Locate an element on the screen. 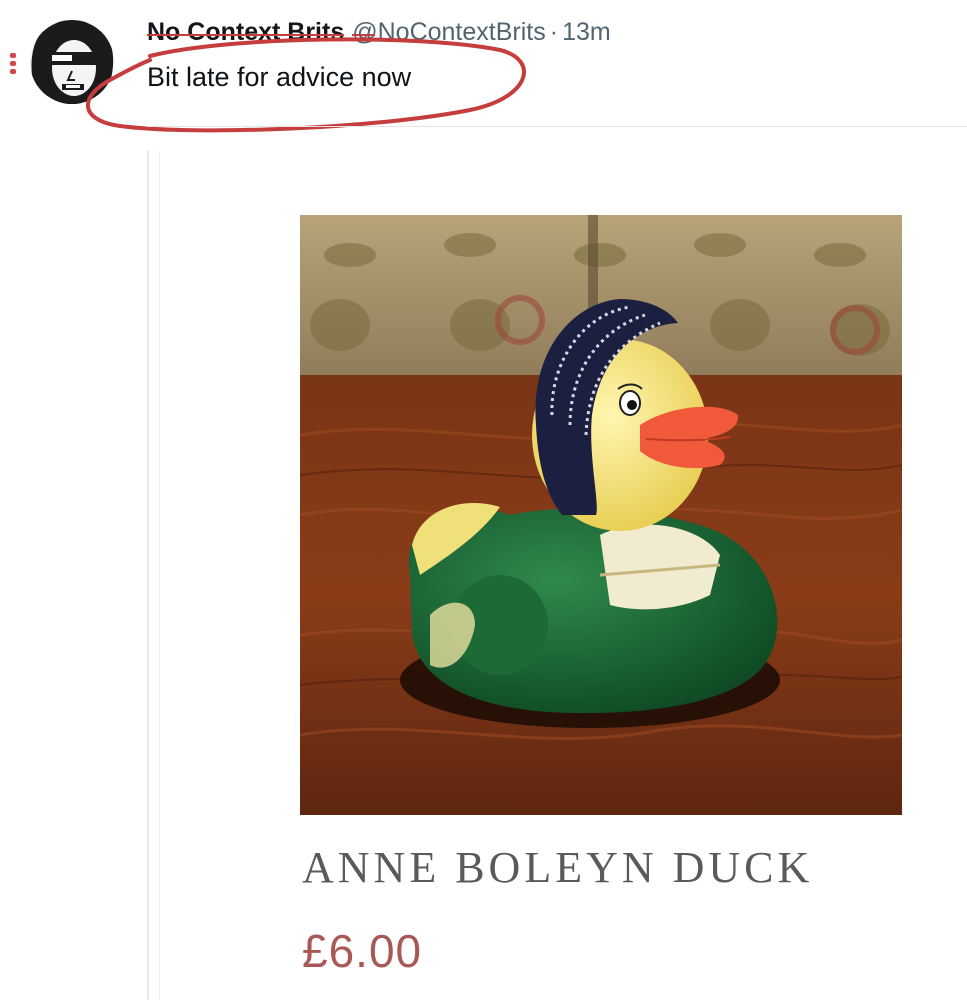  header-divider is located at coordinates (557, 126).